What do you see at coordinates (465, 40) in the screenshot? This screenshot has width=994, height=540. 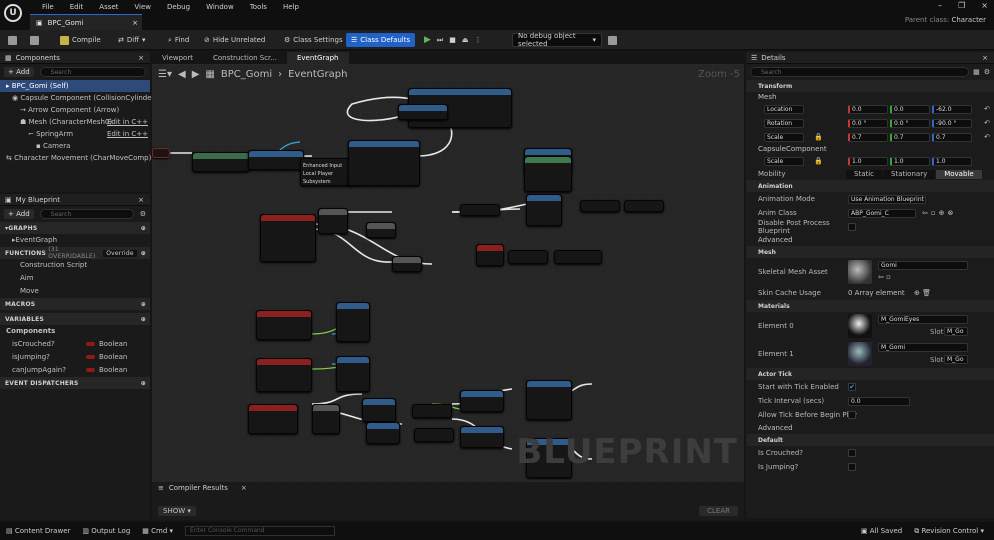 I see `eject-icon: ⏏` at bounding box center [465, 40].